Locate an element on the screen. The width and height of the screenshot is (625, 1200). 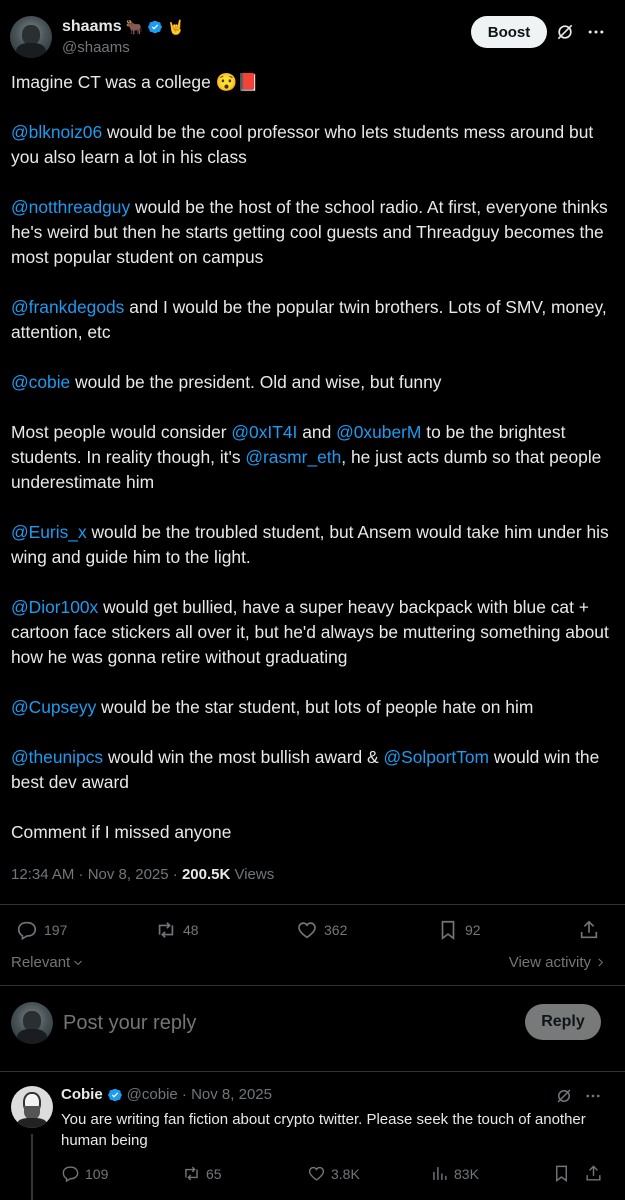
repost-action: 65 is located at coordinates (202, 1173).